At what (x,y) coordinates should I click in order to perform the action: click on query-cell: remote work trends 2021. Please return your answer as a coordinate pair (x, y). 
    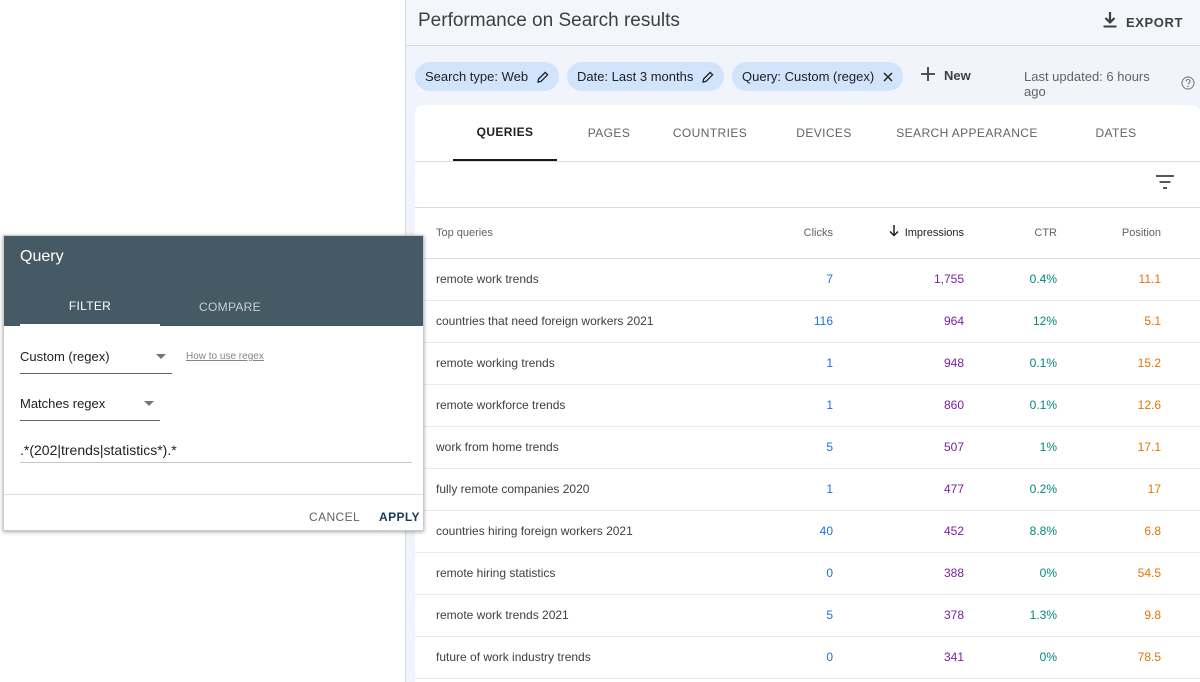
    Looking at the image, I should click on (609, 615).